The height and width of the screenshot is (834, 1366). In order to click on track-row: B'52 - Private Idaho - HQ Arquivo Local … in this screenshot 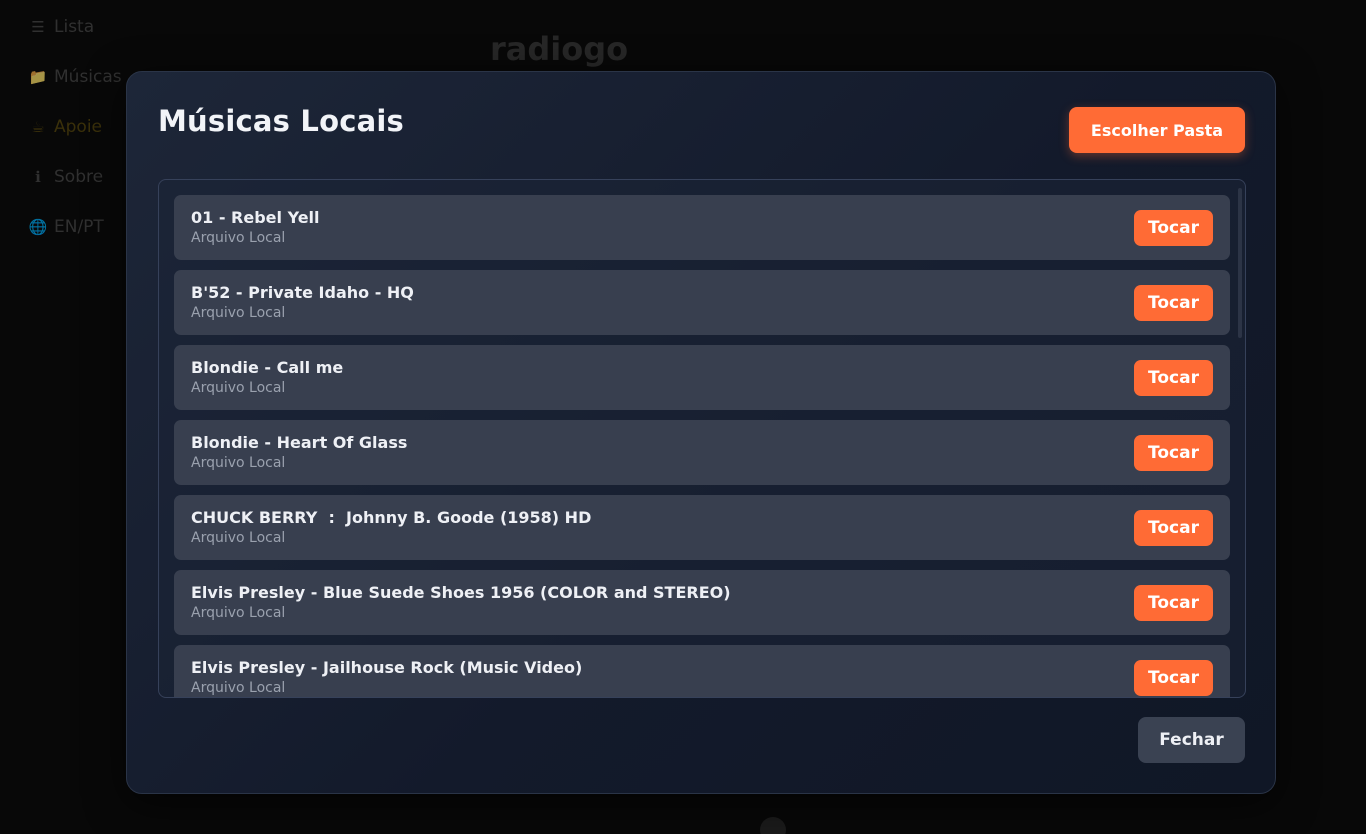, I will do `click(702, 302)`.